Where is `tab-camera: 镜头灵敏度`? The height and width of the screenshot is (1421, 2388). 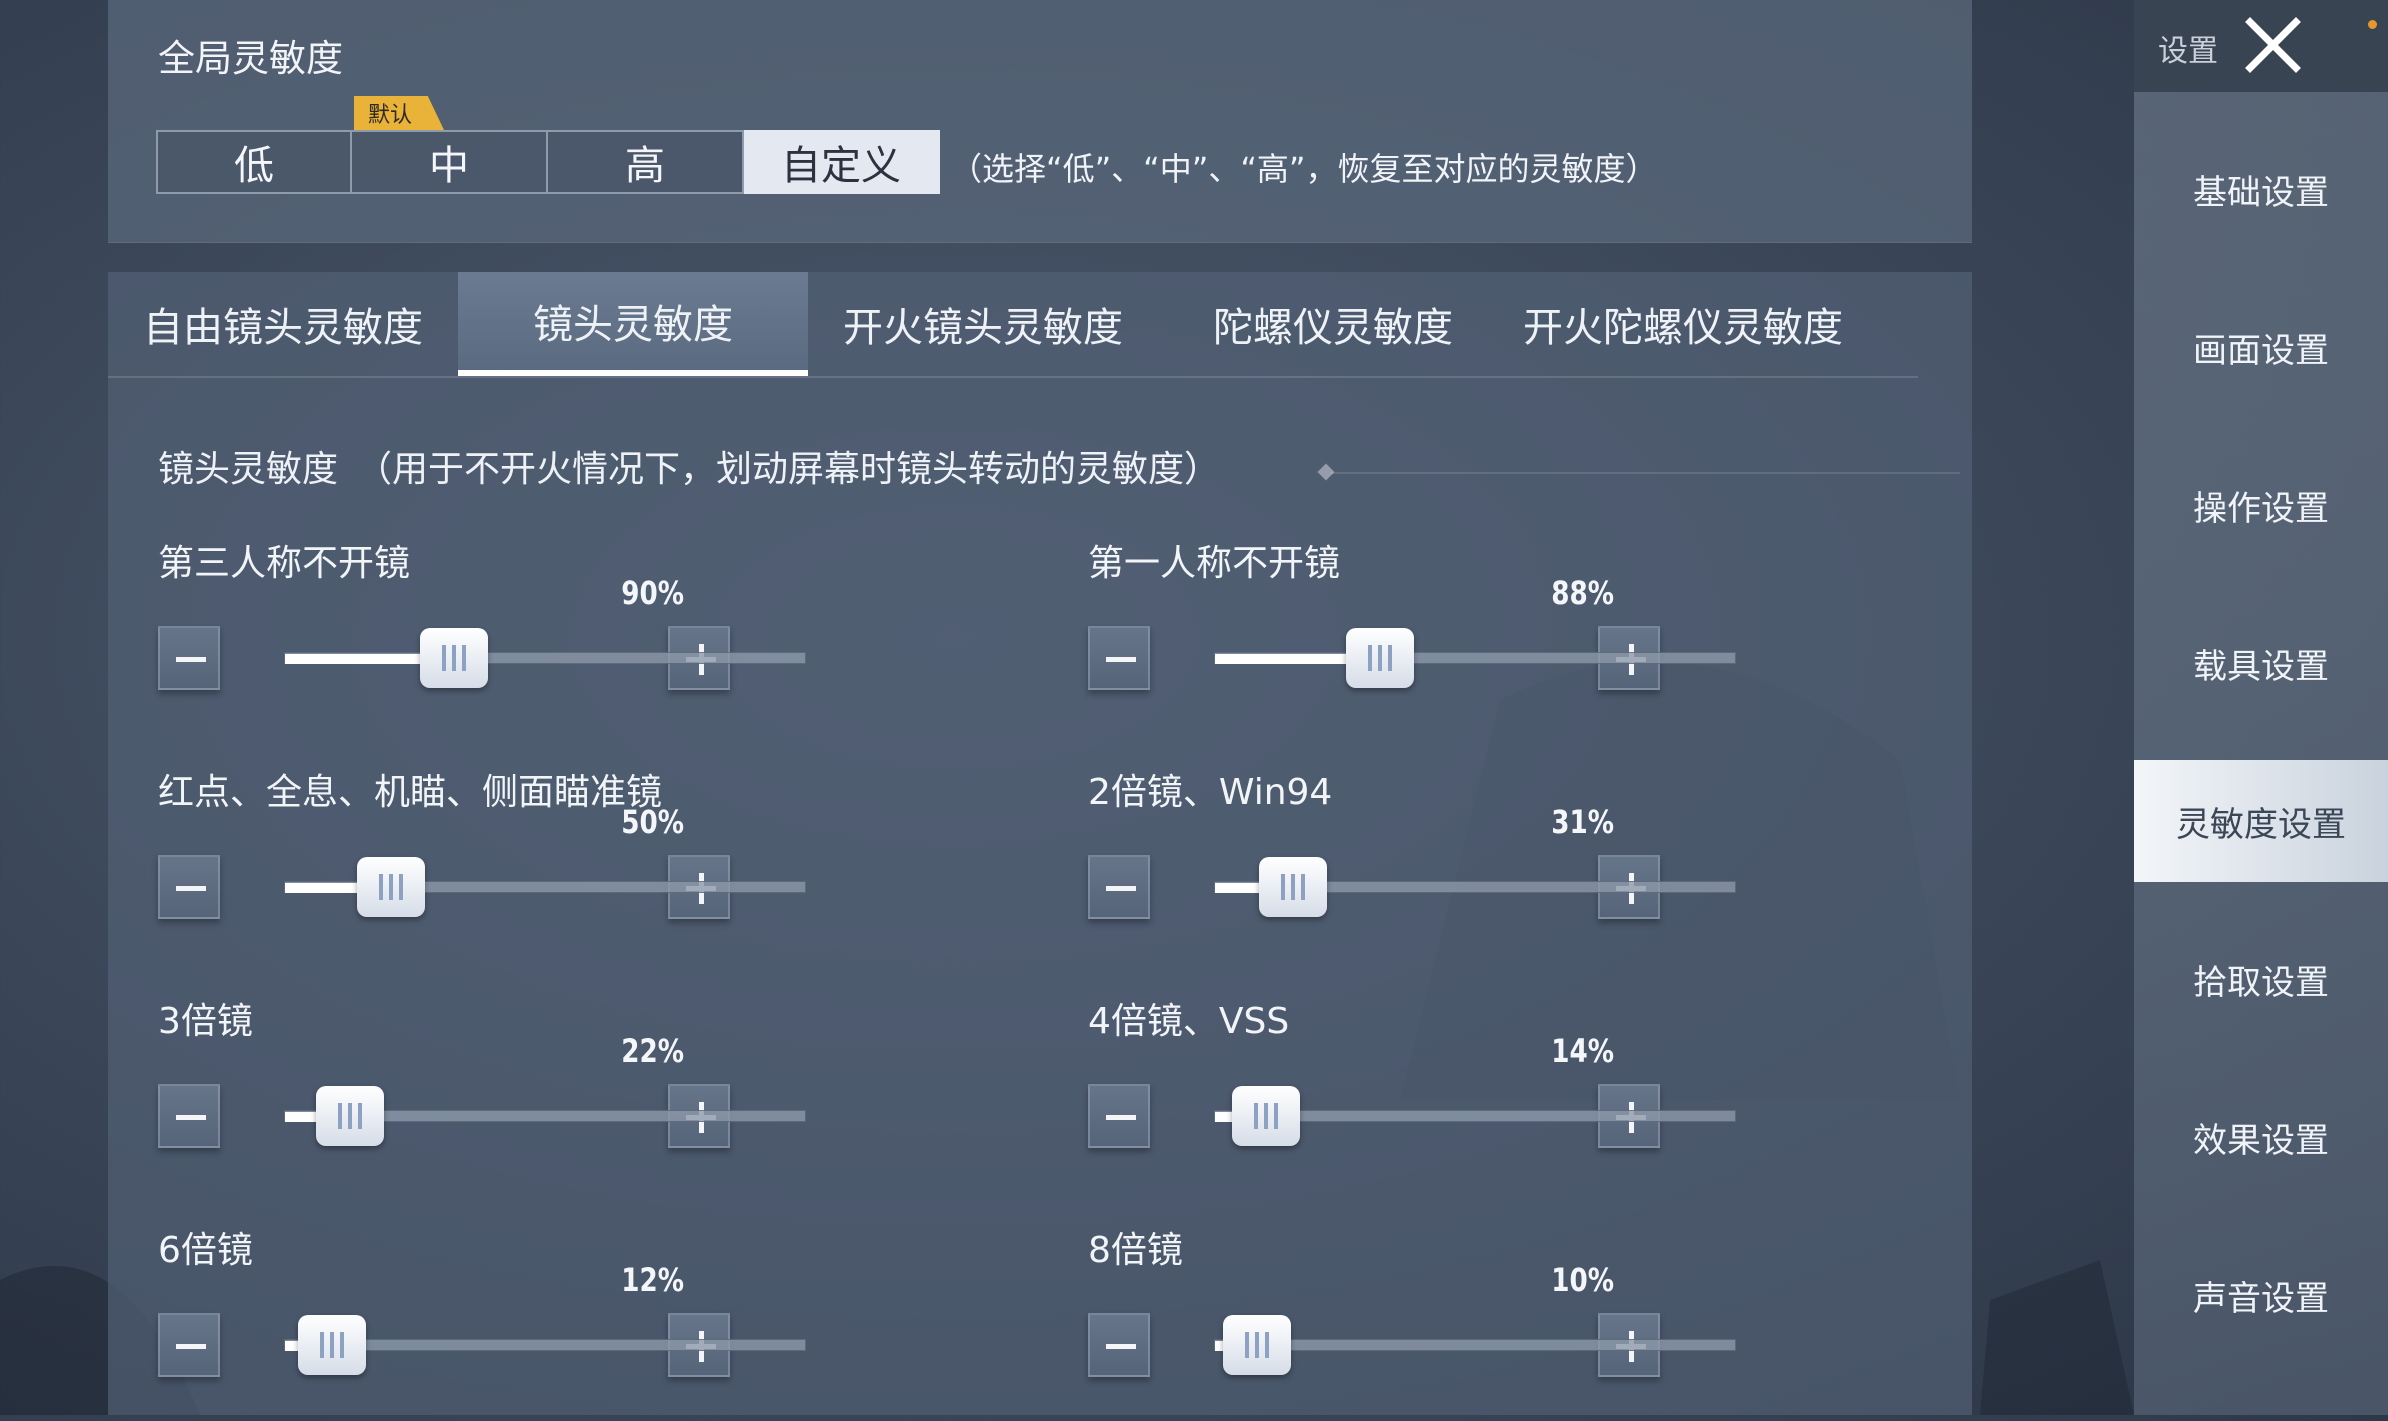
tab-camera: 镜头灵敏度 is located at coordinates (633, 324).